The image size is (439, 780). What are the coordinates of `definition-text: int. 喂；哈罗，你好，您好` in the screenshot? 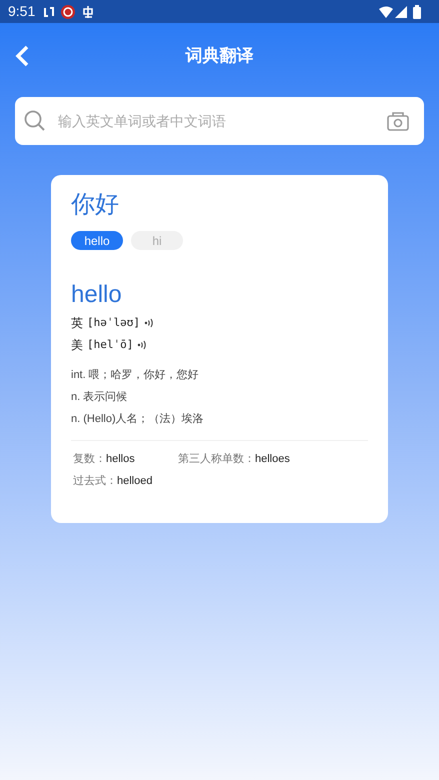 It's located at (135, 375).